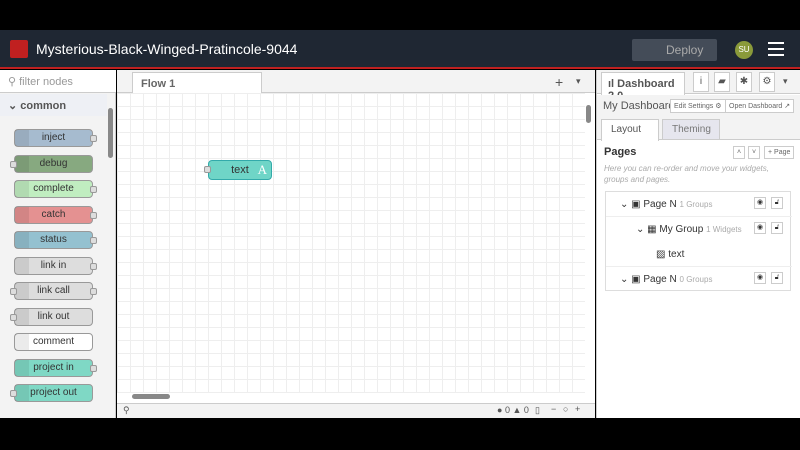 Image resolution: width=800 pixels, height=450 pixels. Describe the element at coordinates (701, 82) in the screenshot. I see `info-icon: i` at that location.